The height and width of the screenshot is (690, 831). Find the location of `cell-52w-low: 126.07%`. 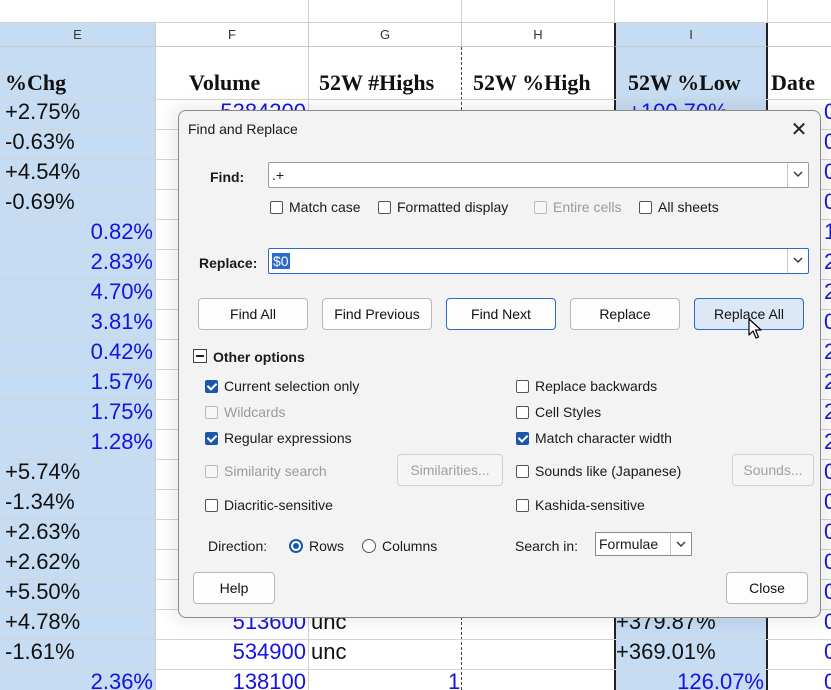

cell-52w-low: 126.07% is located at coordinates (720, 679).